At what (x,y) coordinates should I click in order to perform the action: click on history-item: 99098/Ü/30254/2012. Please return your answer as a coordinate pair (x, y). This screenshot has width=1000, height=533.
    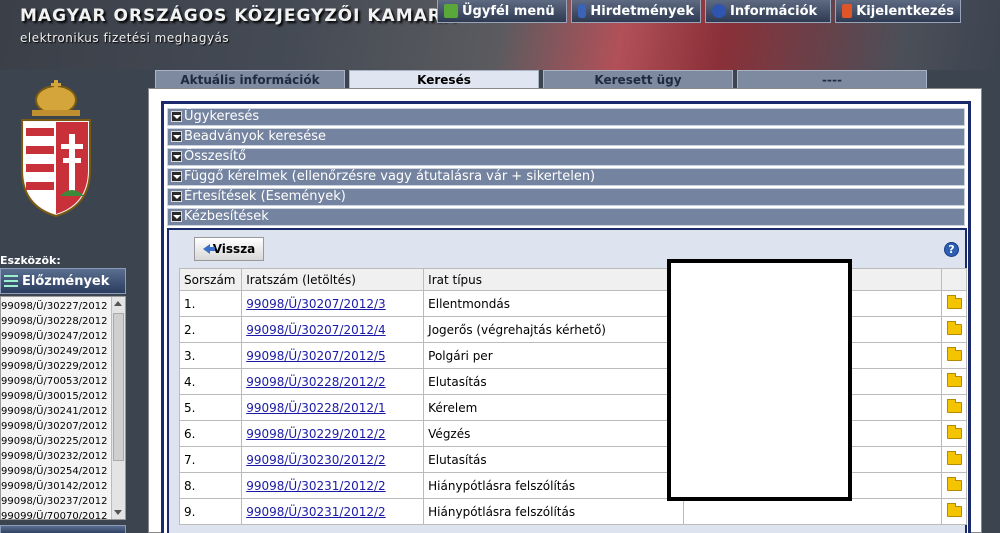
    Looking at the image, I should click on (56, 471).